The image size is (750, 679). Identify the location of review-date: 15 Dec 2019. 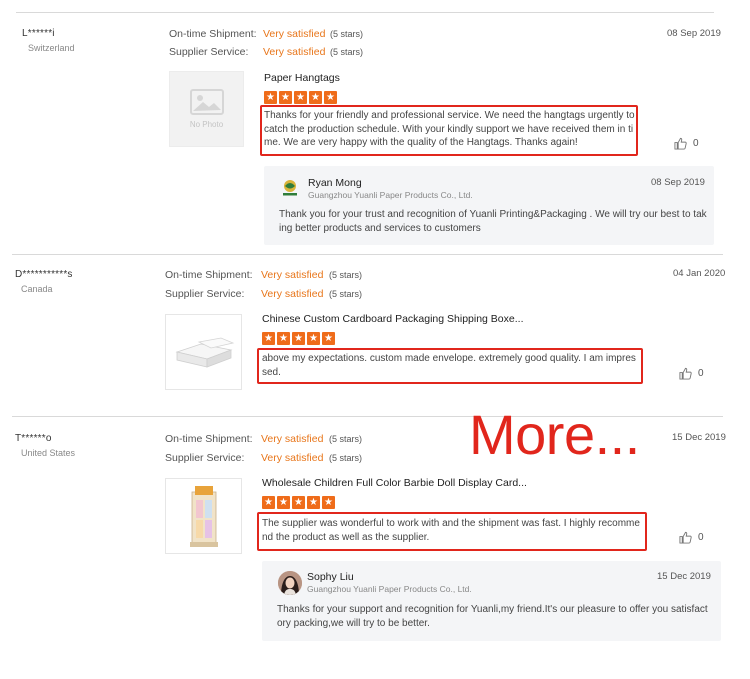
(699, 437).